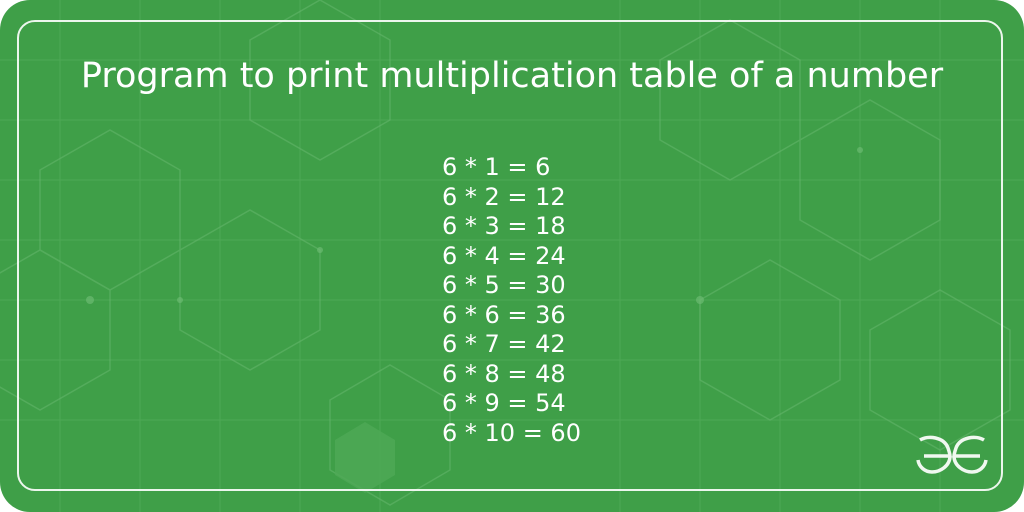 The image size is (1024, 512). I want to click on table-line: 6 * 4 = 24, so click(504, 255).